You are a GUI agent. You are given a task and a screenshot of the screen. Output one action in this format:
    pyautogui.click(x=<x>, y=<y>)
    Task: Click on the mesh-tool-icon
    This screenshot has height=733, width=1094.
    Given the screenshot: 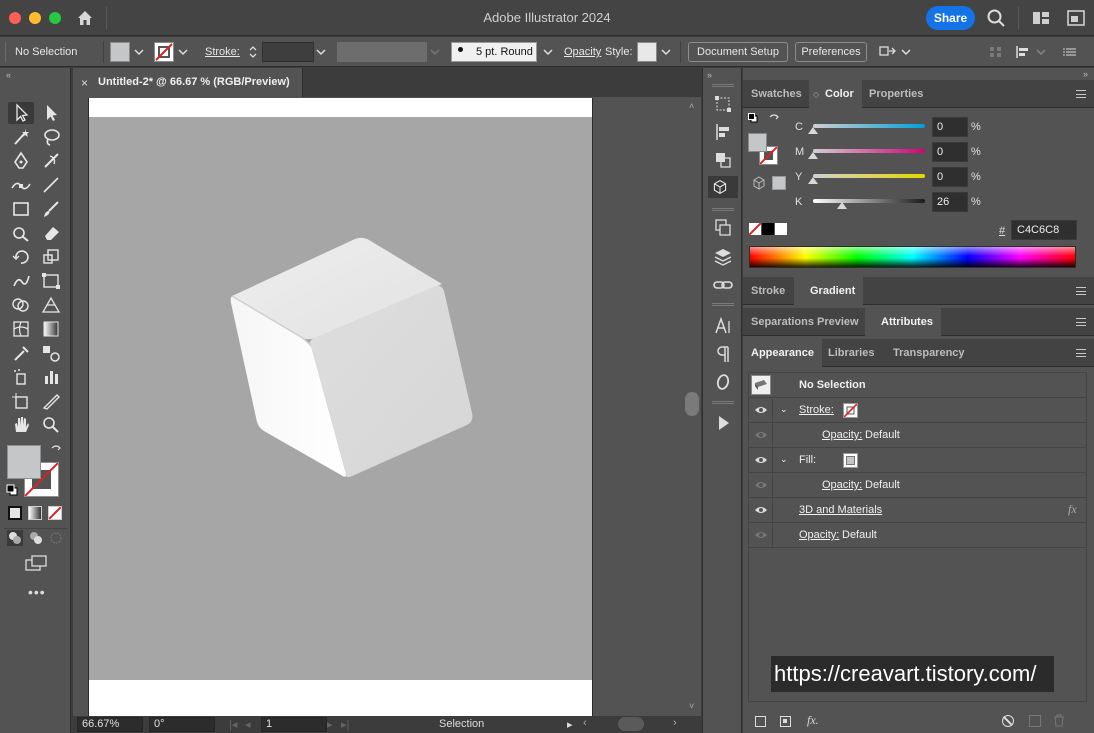 What is the action you would take?
    pyautogui.click(x=21, y=329)
    